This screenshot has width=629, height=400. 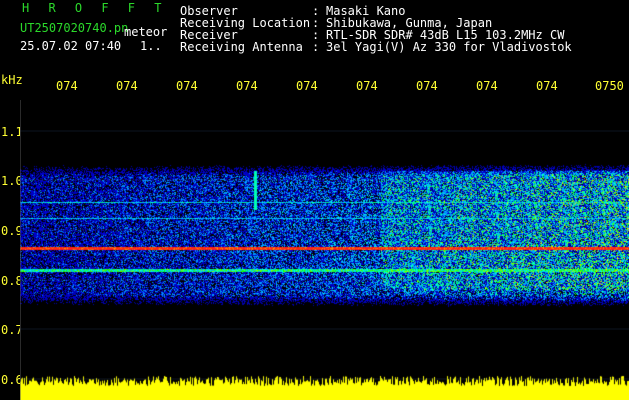 I want to click on freq-unit-label: kHz, so click(x=12, y=80).